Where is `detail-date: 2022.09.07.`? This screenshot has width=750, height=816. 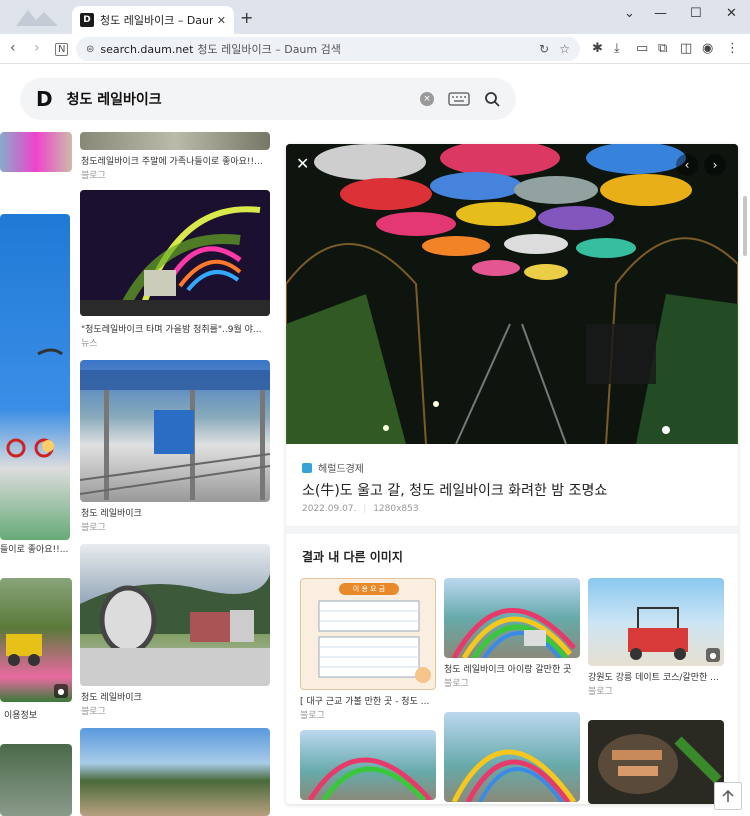 detail-date: 2022.09.07. is located at coordinates (329, 509).